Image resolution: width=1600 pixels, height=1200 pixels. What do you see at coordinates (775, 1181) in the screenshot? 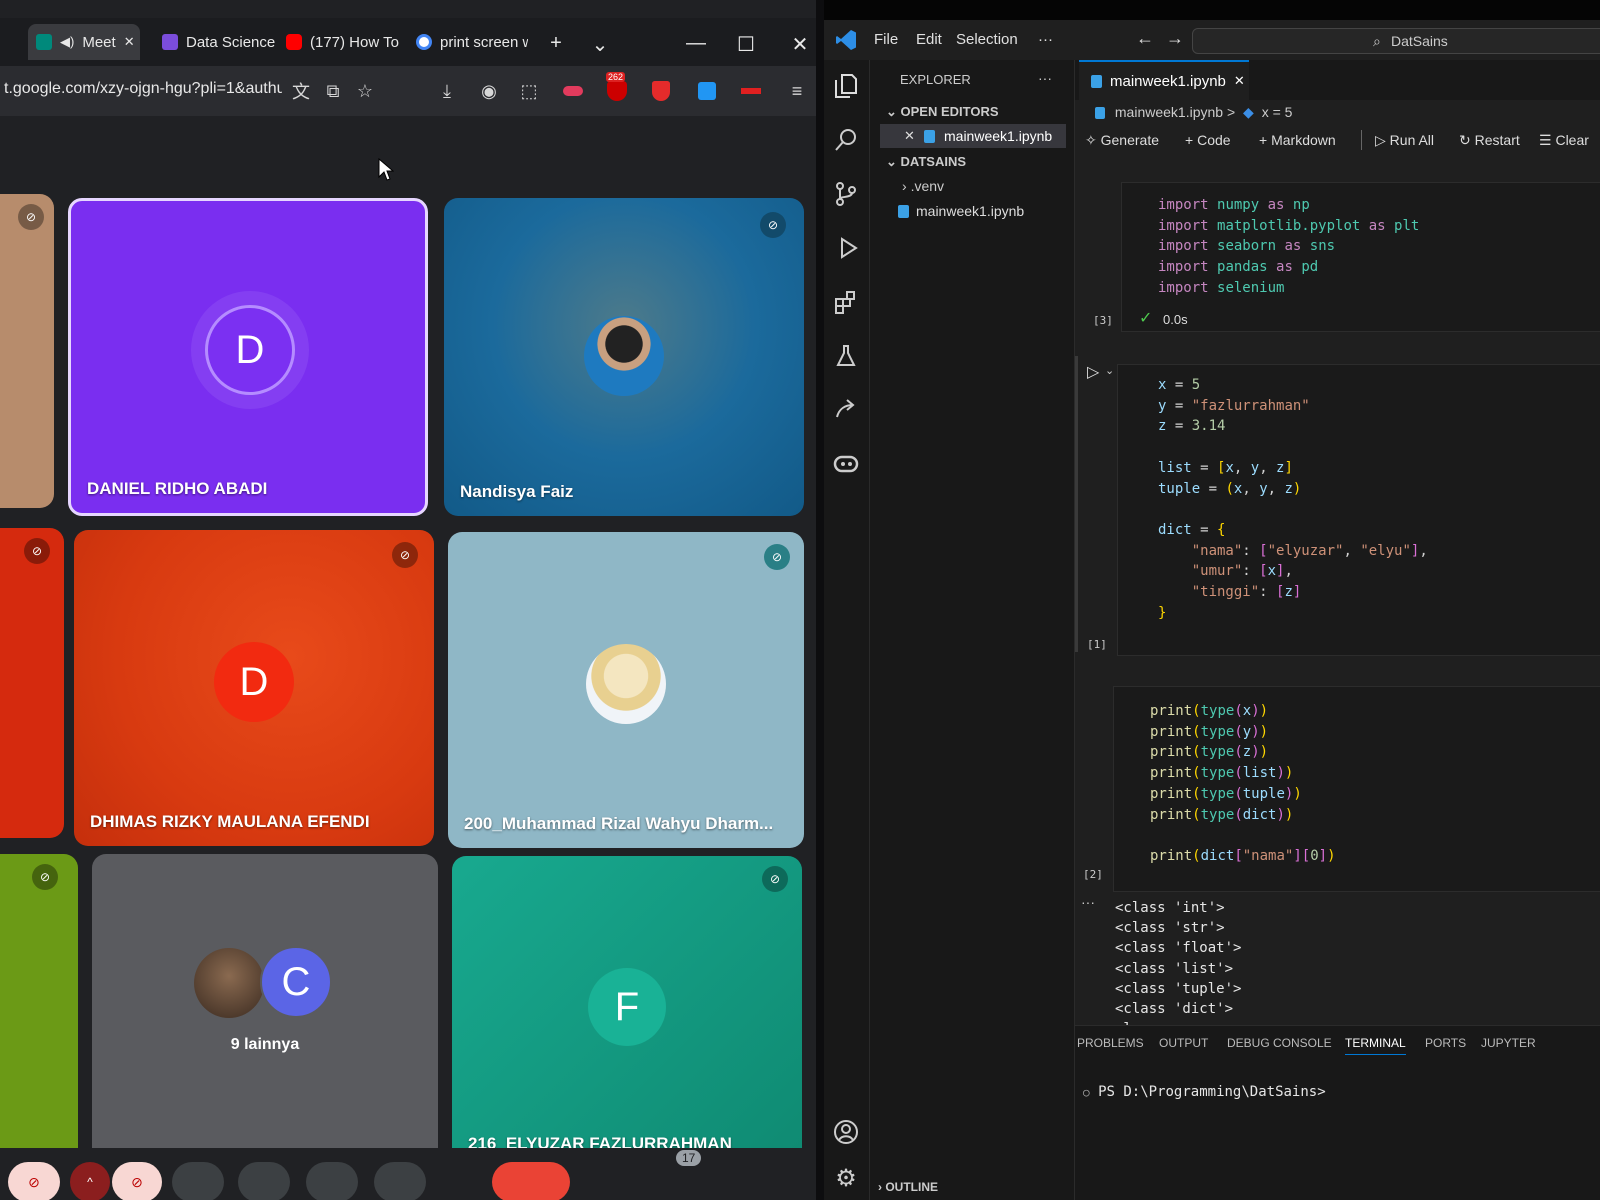
I see `activities-icon` at bounding box center [775, 1181].